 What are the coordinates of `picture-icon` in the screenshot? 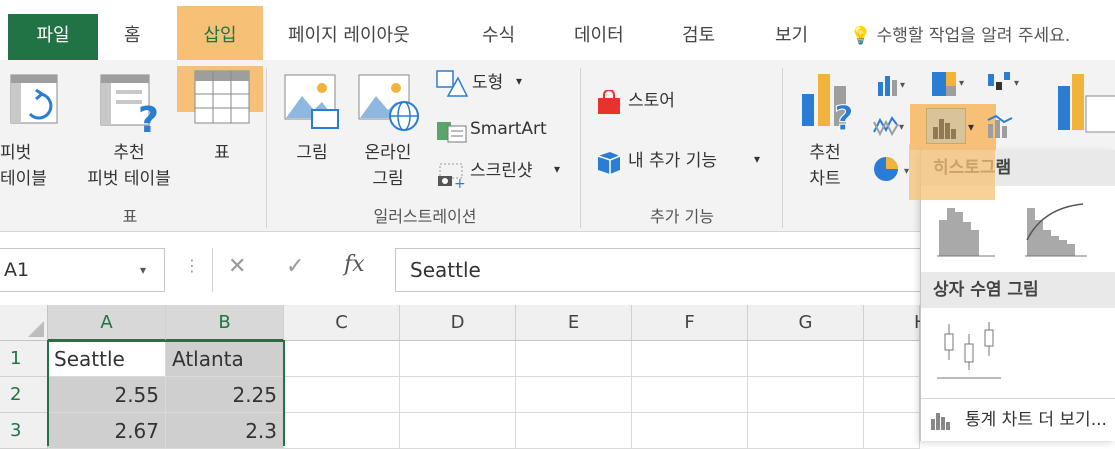 It's located at (311, 101).